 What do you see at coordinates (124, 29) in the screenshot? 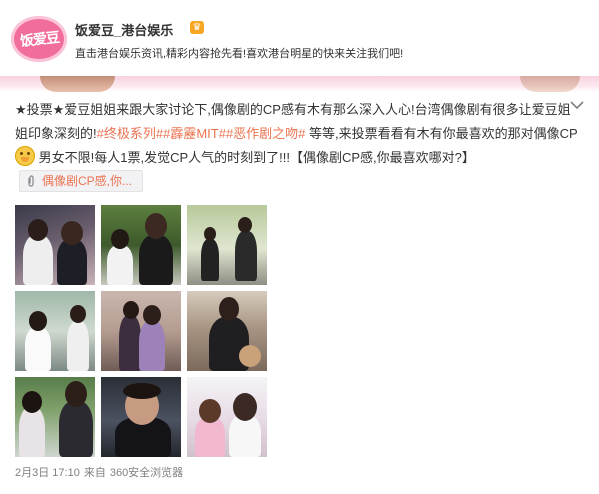
I see `account-name: 饭爱豆_港台娱乐` at bounding box center [124, 29].